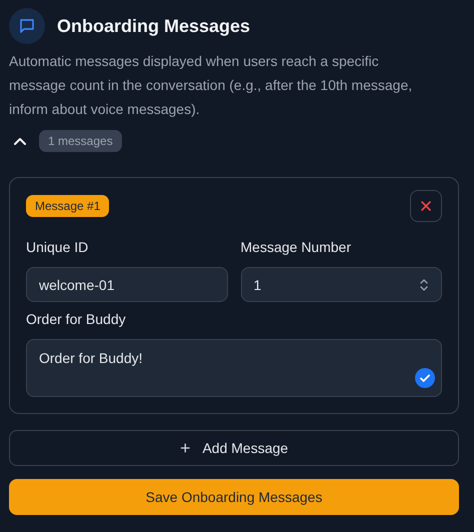 This screenshot has width=474, height=532. What do you see at coordinates (80, 141) in the screenshot?
I see `message-count: 1 messages` at bounding box center [80, 141].